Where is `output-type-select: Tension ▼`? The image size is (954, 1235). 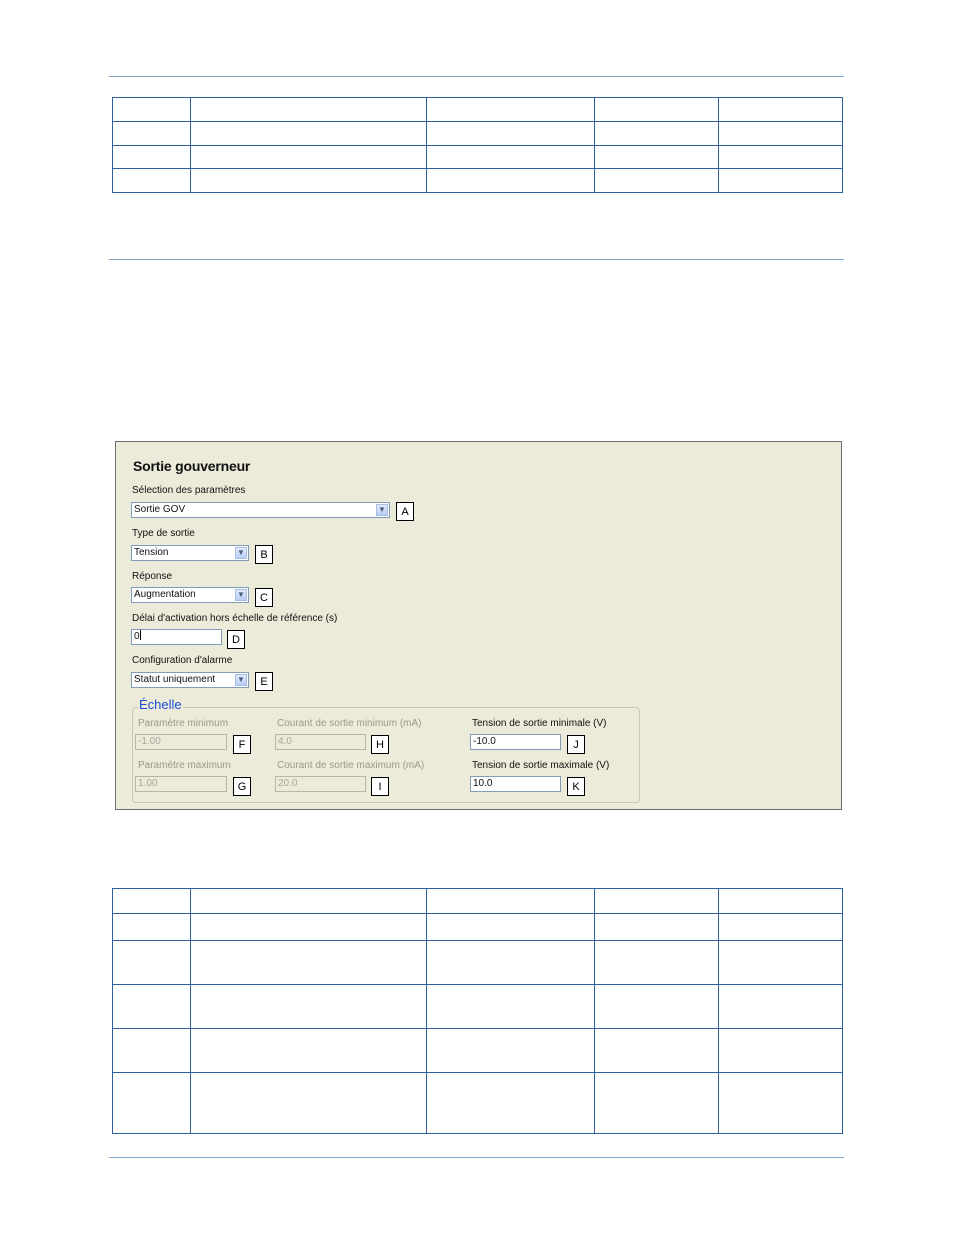
output-type-select: Tension ▼ is located at coordinates (190, 553).